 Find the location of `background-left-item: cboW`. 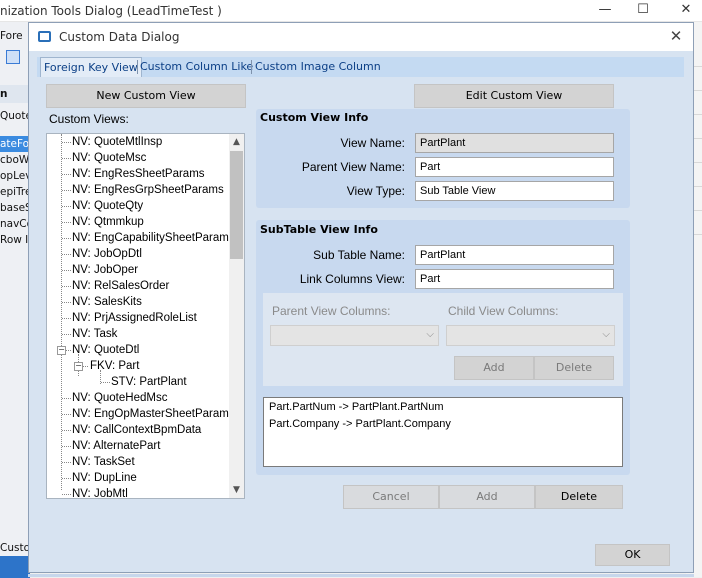

background-left-item: cboW is located at coordinates (15, 160).